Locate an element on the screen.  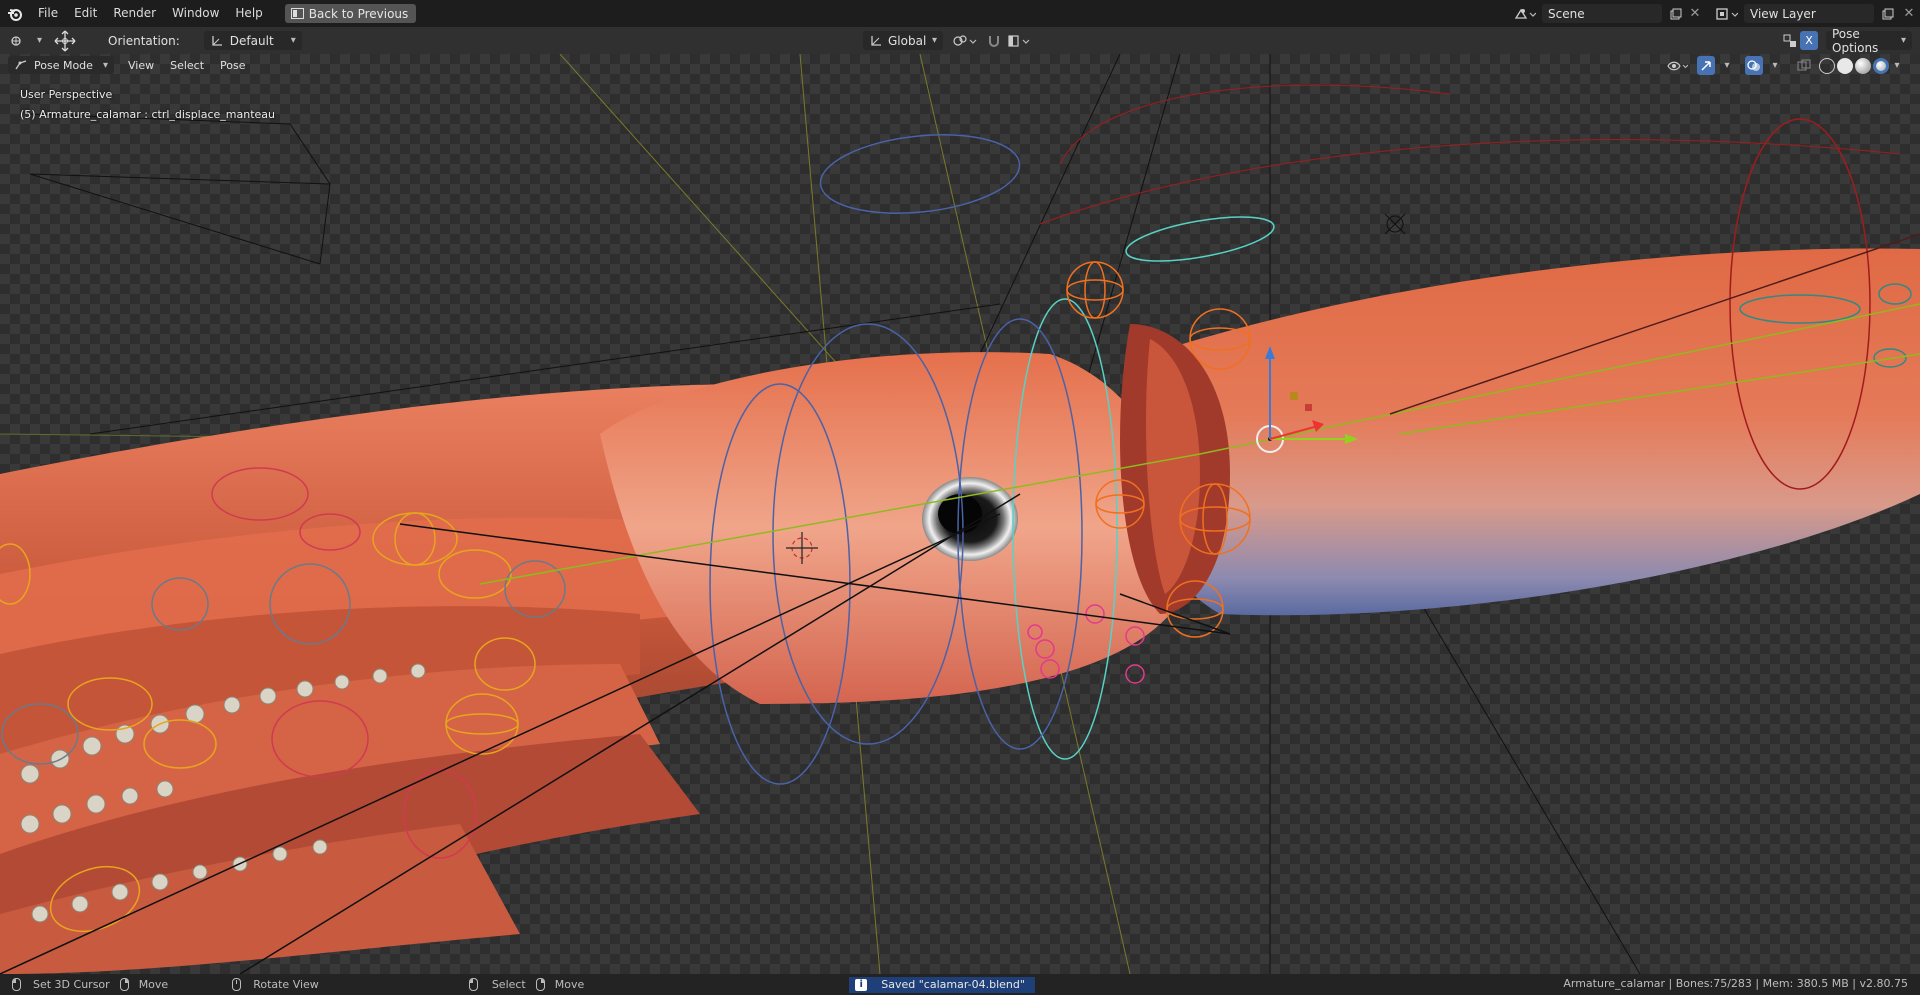
hint-rotate-view-text: Rotate View is located at coordinates (286, 984).